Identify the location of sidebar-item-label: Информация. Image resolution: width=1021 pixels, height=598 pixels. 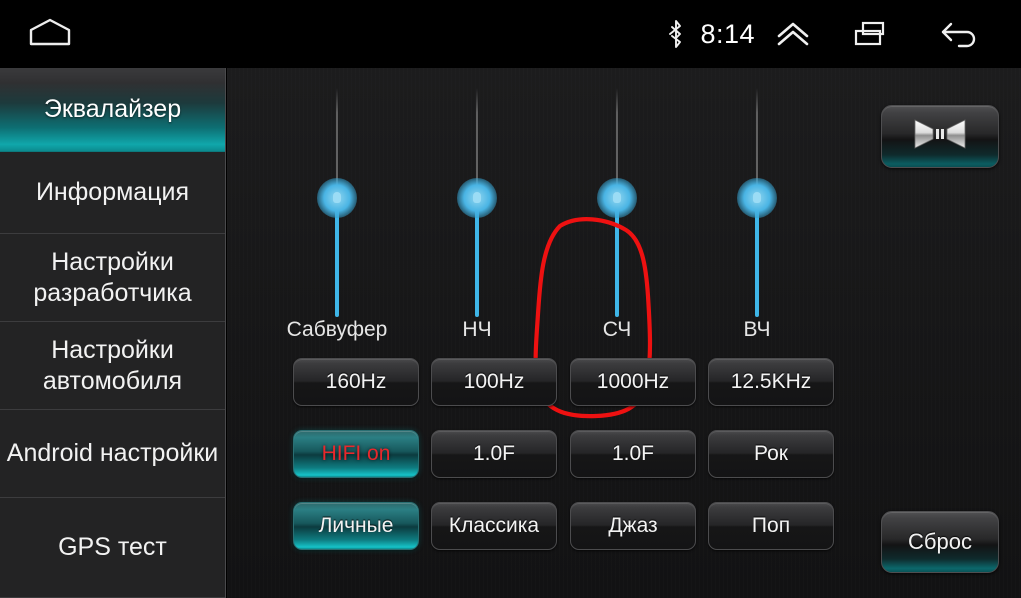
(112, 192).